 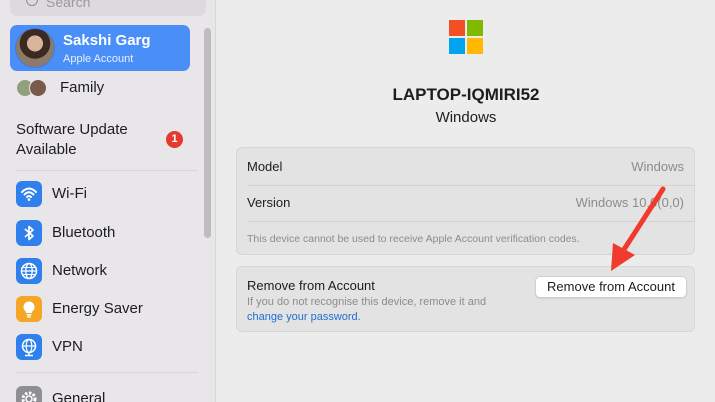 I want to click on account-item: Sakshi Garg Apple Account, so click(x=100, y=48).